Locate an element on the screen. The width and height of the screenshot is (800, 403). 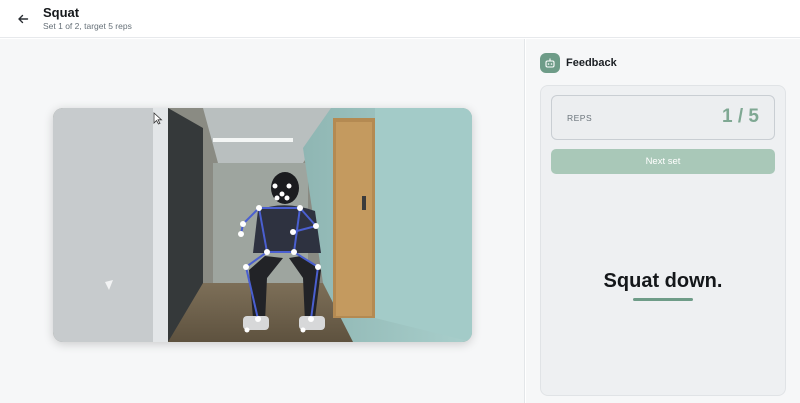
cue-underline is located at coordinates (663, 299).